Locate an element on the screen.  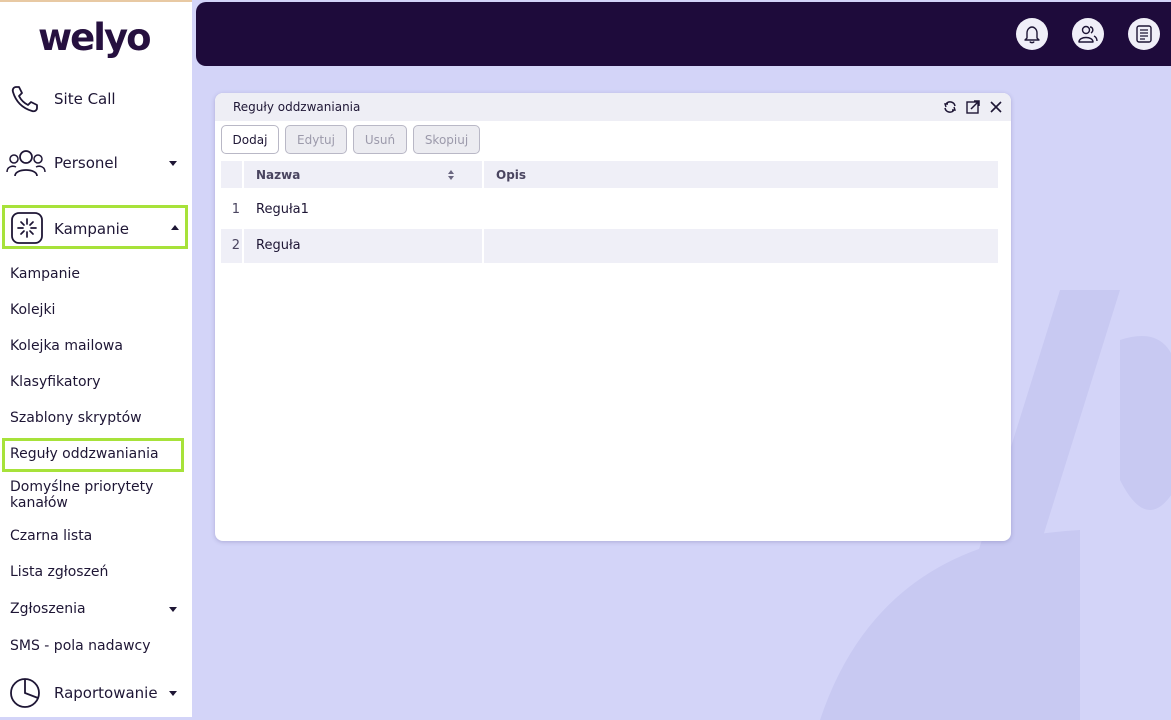
sidebar-item-site-call: Site Call is located at coordinates (96, 99).